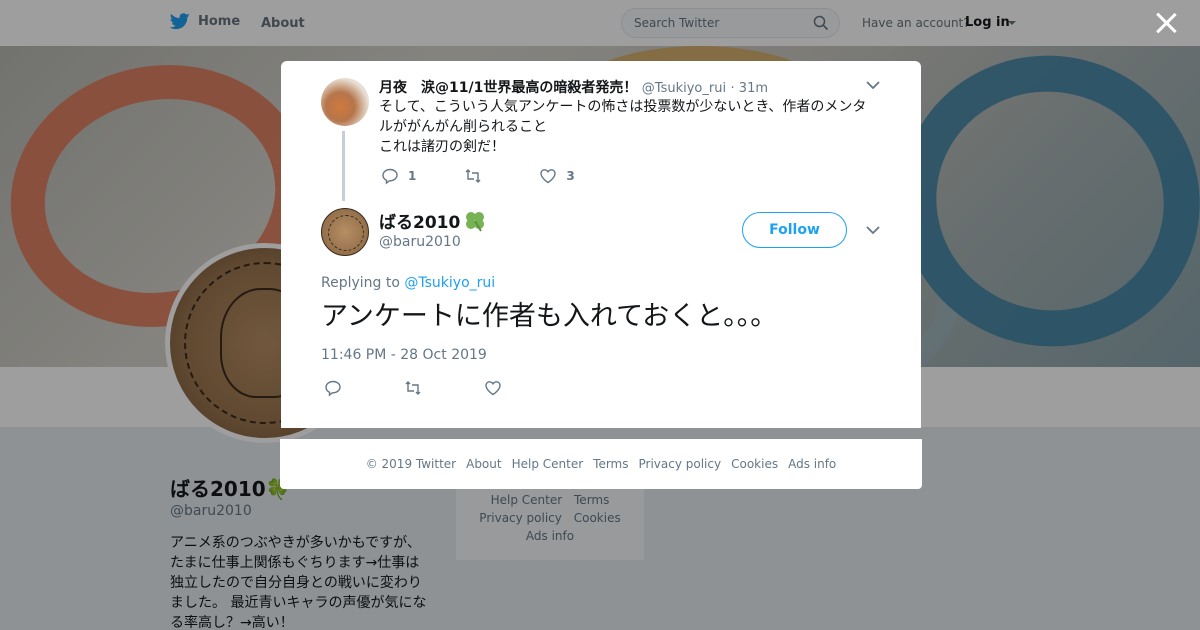 Image resolution: width=1200 pixels, height=630 pixels. I want to click on parent-text-line: ルががんがん削られること, so click(463, 127).